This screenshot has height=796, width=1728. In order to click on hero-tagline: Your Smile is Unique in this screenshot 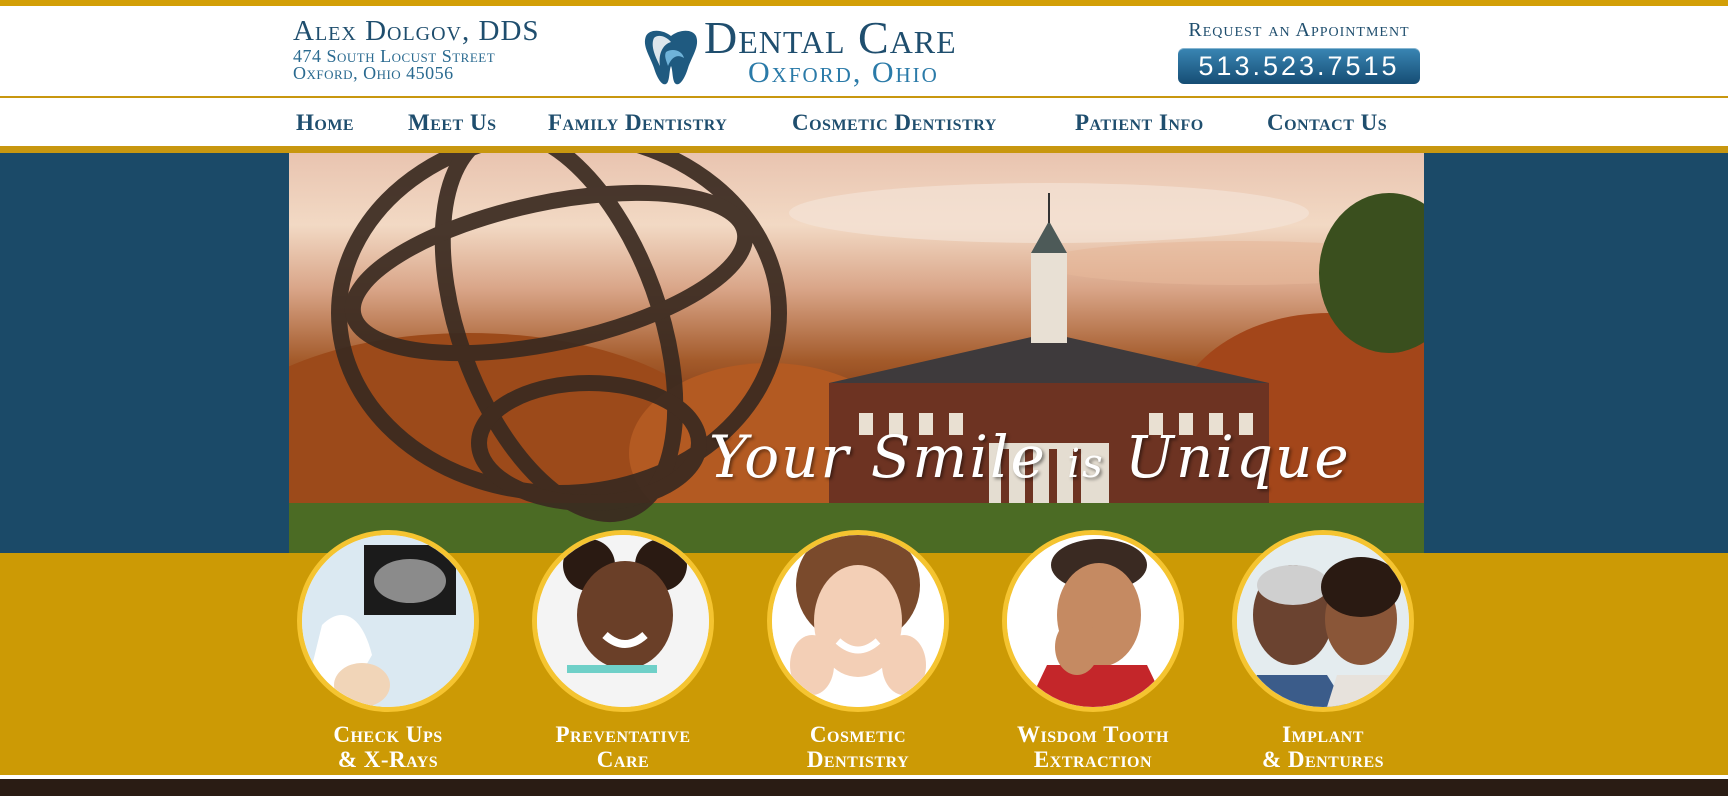, I will do `click(1030, 457)`.